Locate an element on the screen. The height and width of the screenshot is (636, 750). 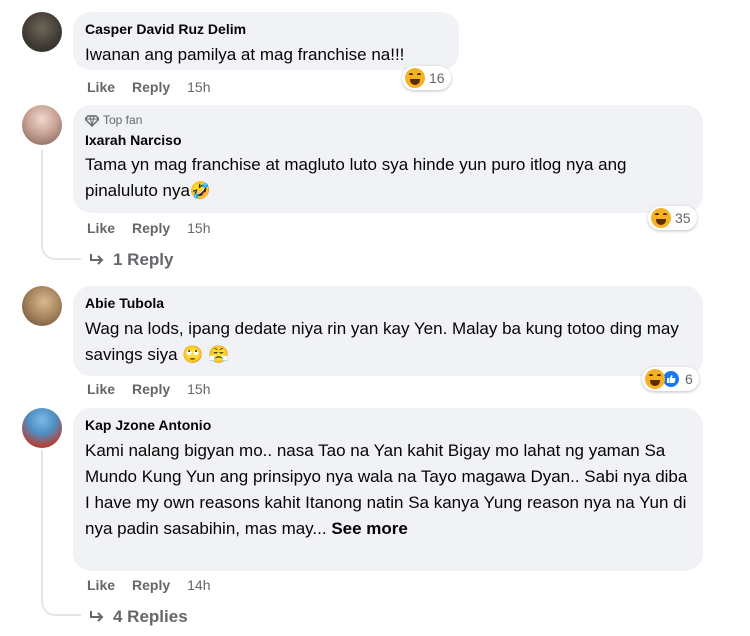
view-replies-button: 1 Reply is located at coordinates (131, 260).